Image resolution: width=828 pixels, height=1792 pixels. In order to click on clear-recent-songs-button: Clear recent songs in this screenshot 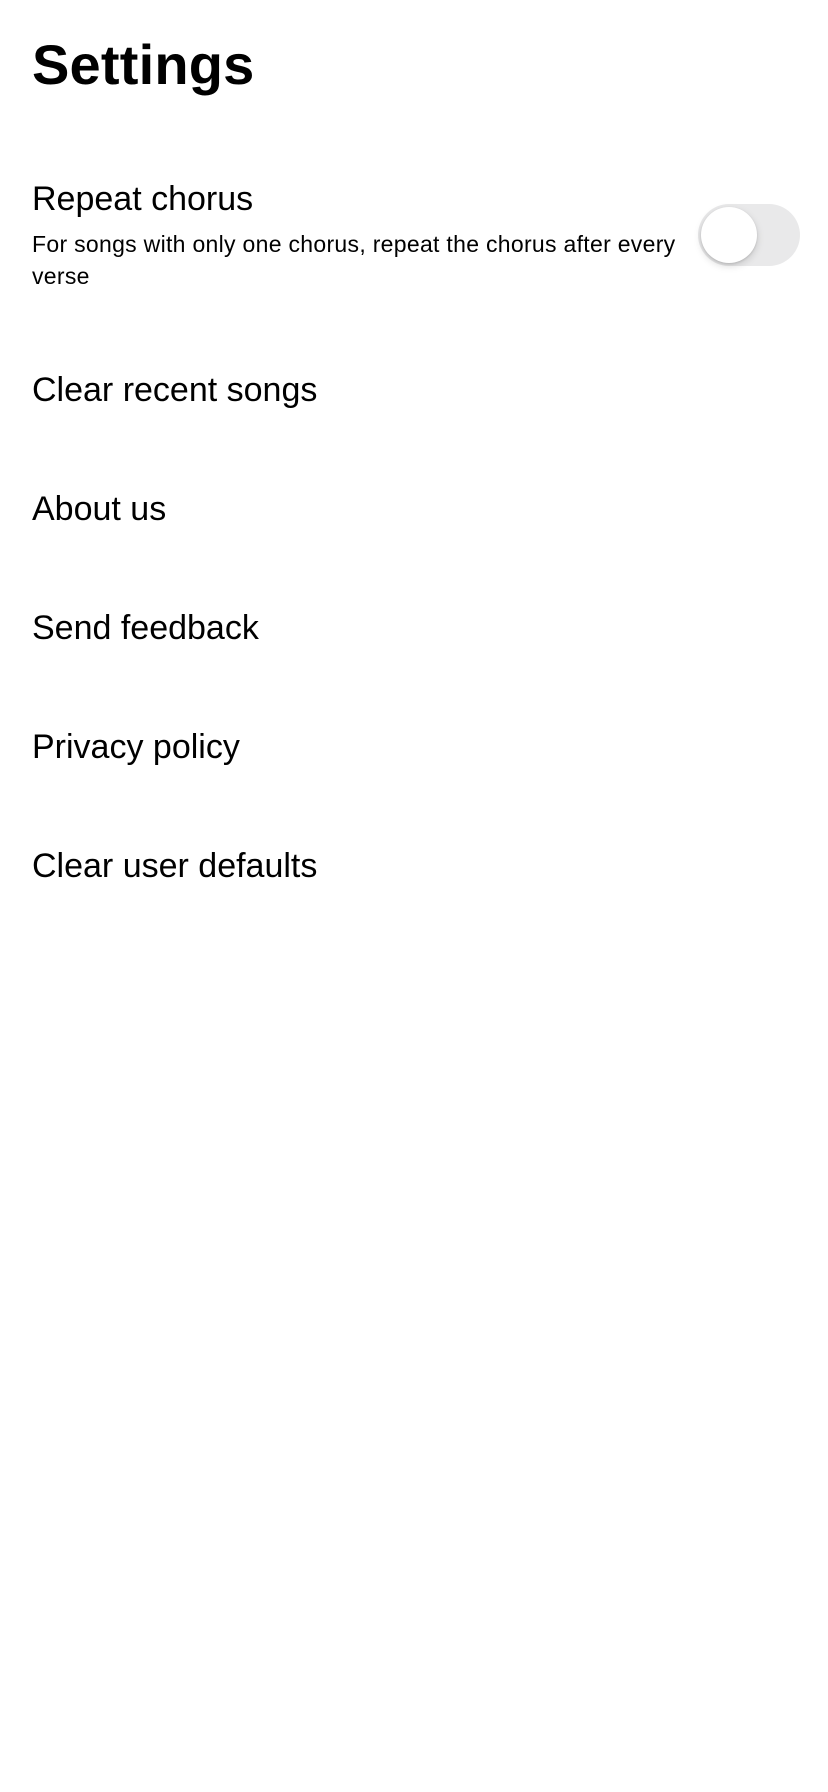, I will do `click(414, 390)`.